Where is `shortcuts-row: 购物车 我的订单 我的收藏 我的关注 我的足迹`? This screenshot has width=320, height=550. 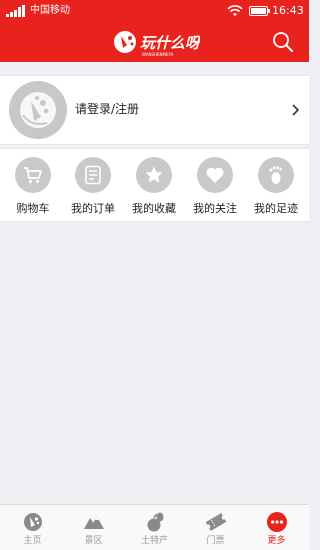 shortcuts-row: 购物车 我的订单 我的收藏 我的关注 我的足迹 is located at coordinates (154, 185).